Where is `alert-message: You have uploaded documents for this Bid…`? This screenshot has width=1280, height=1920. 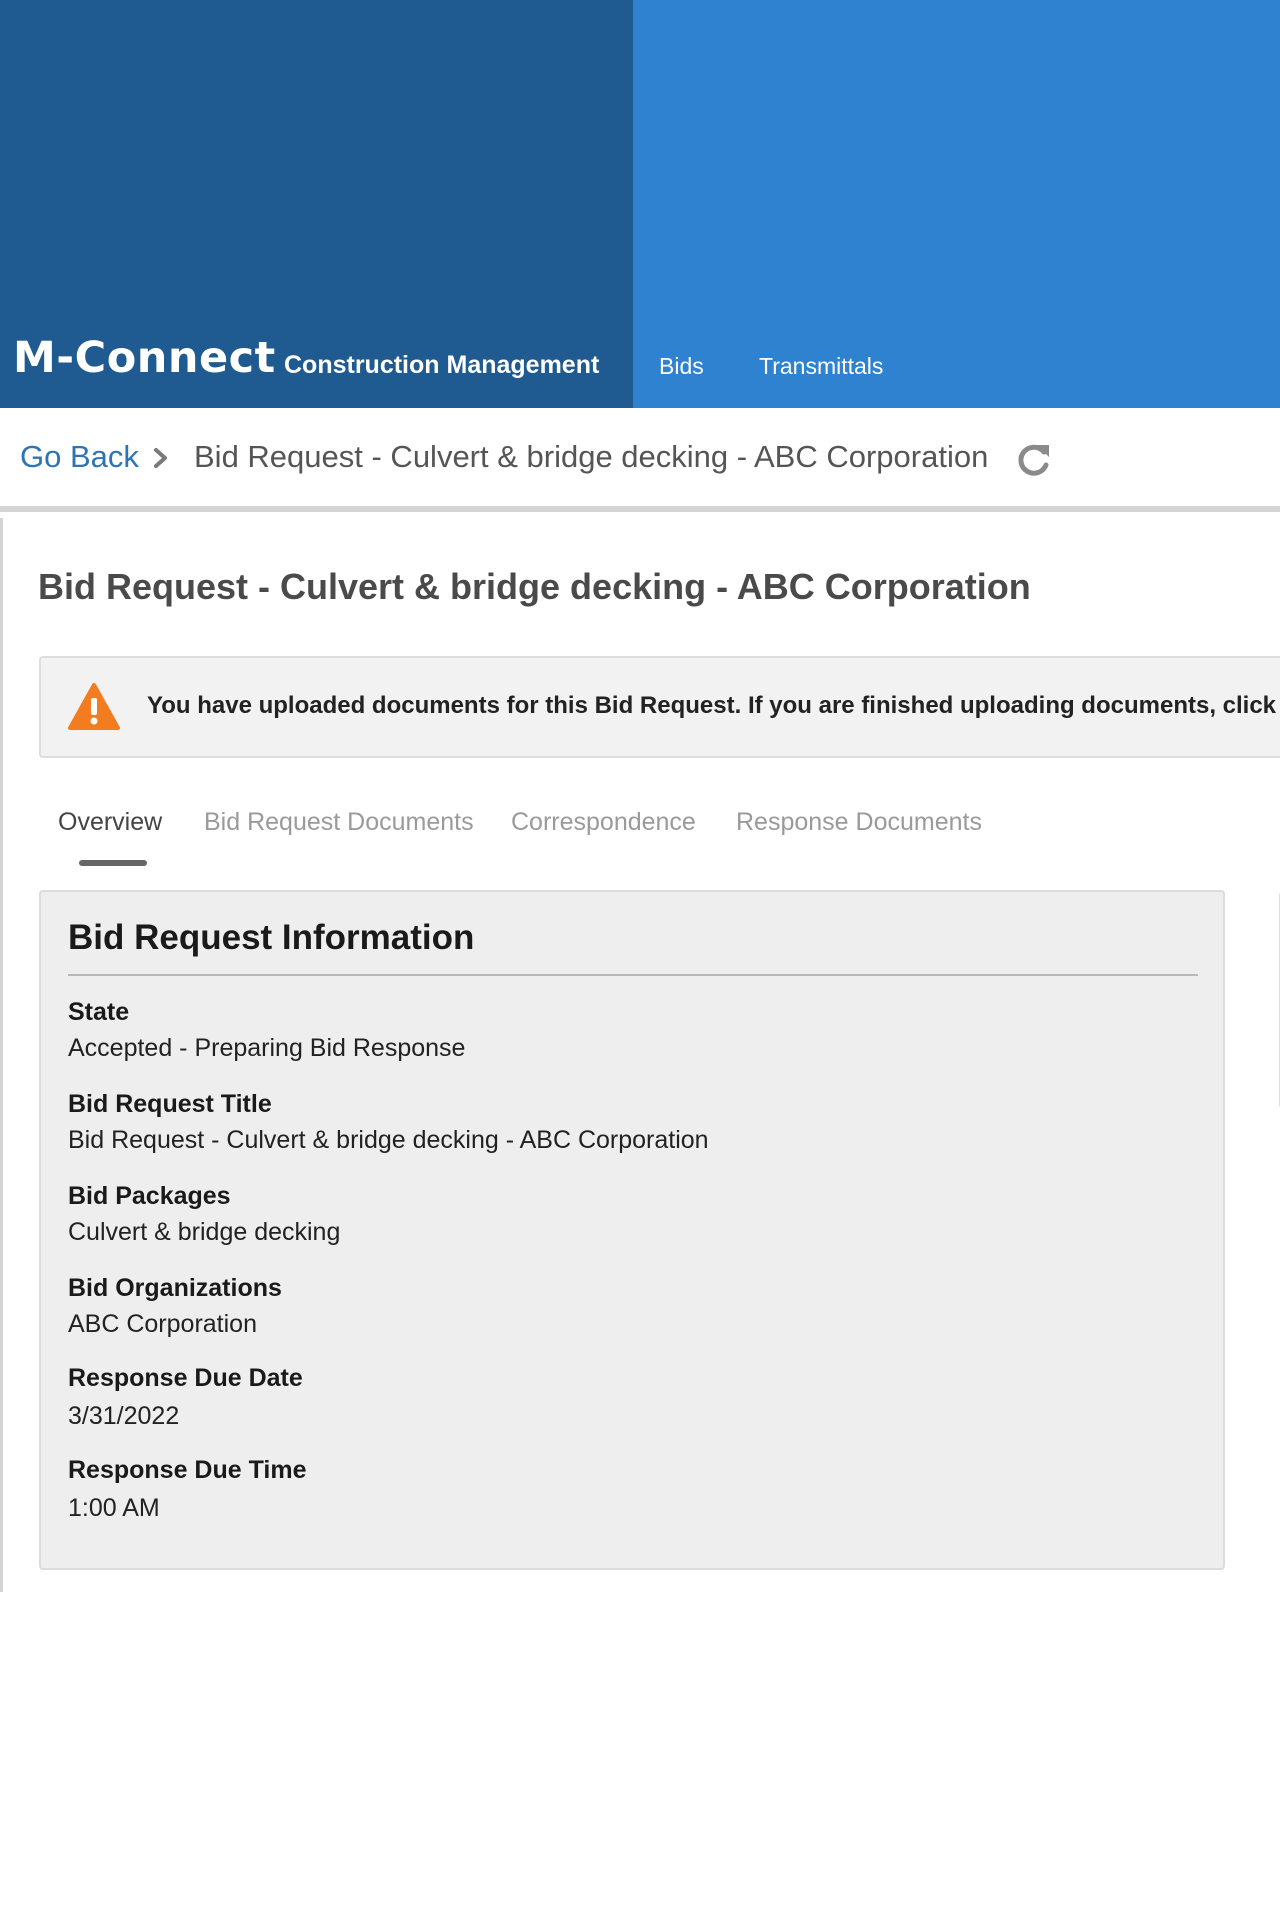 alert-message: You have uploaded documents for this Bid… is located at coordinates (713, 705).